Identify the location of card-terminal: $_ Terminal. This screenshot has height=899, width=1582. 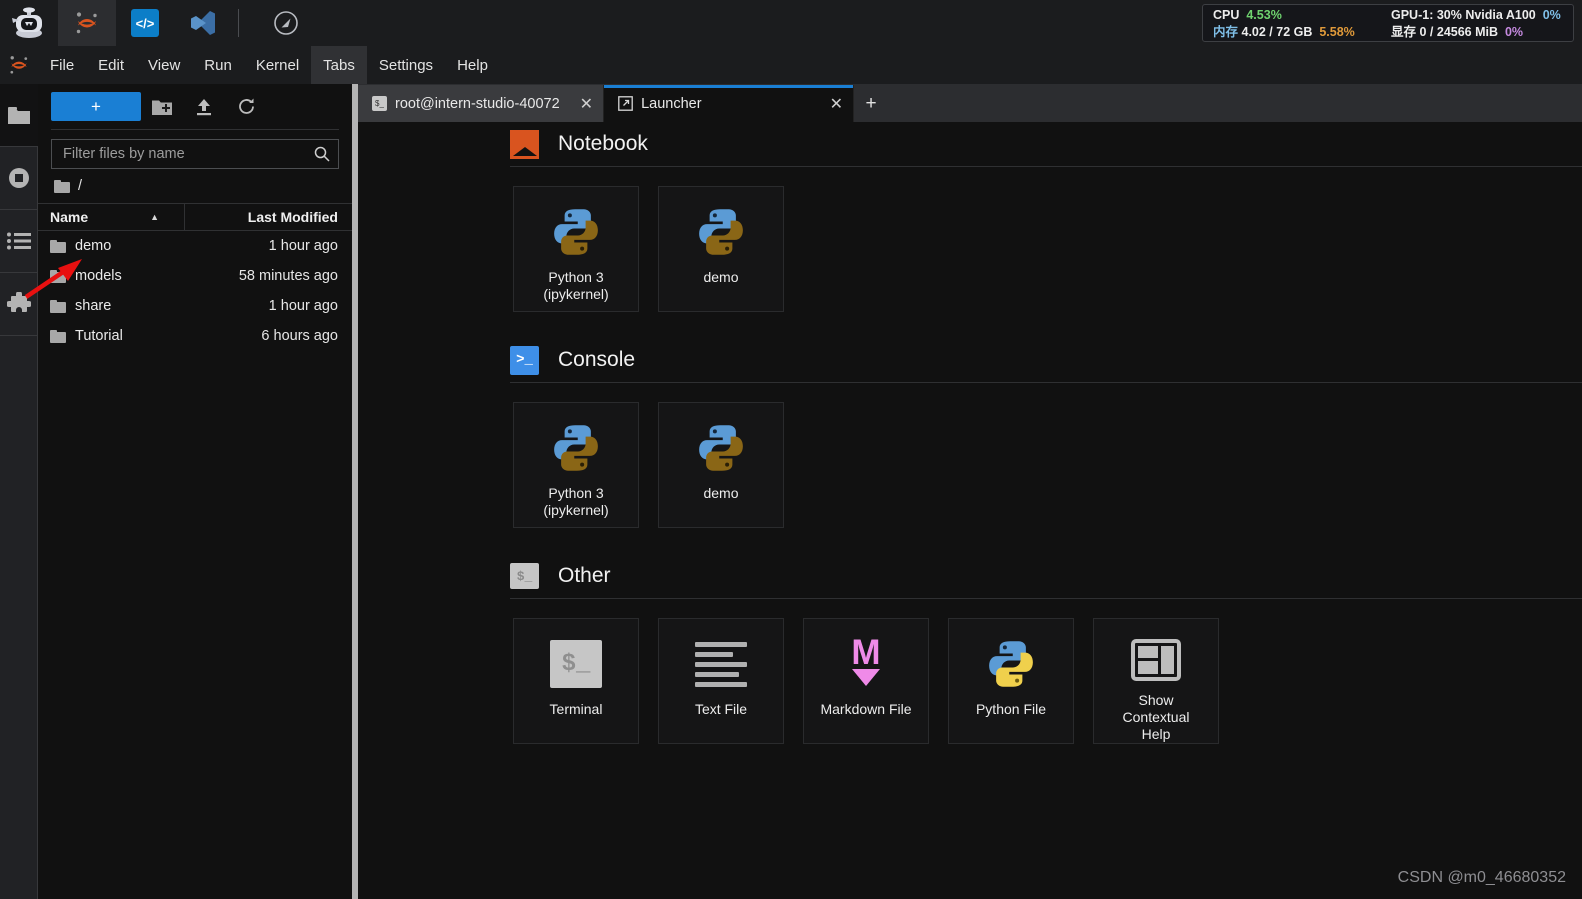
(576, 681).